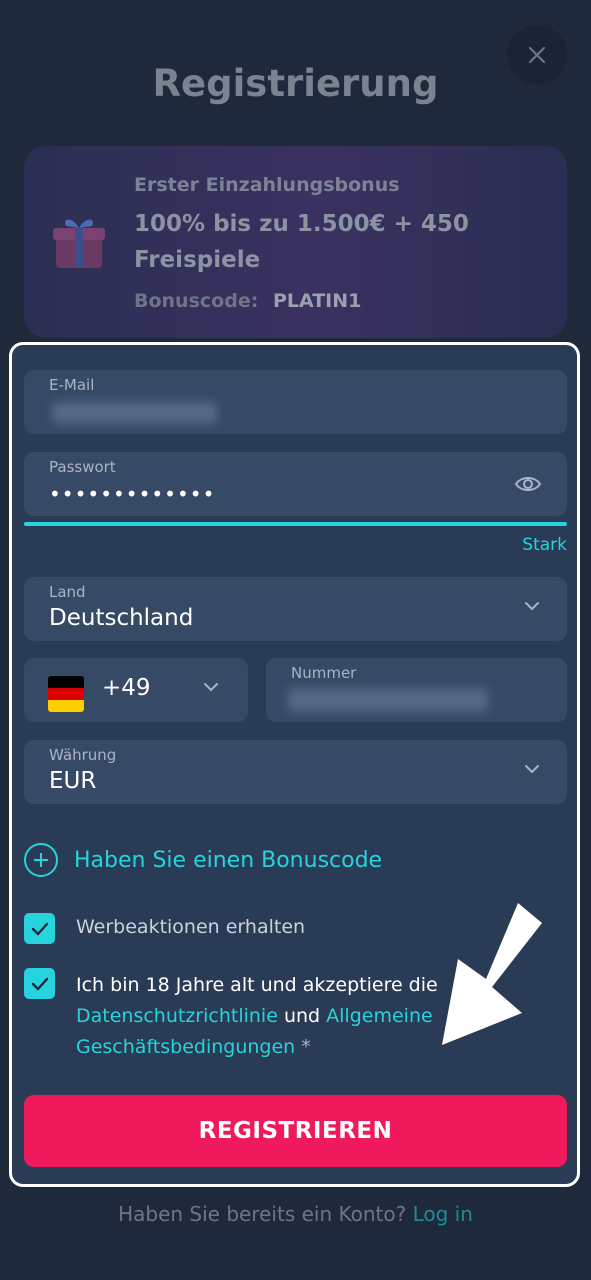  What do you see at coordinates (301, 242) in the screenshot?
I see `bonus-amount: 100% bis zu 1.500€ + 450 Freispiele` at bounding box center [301, 242].